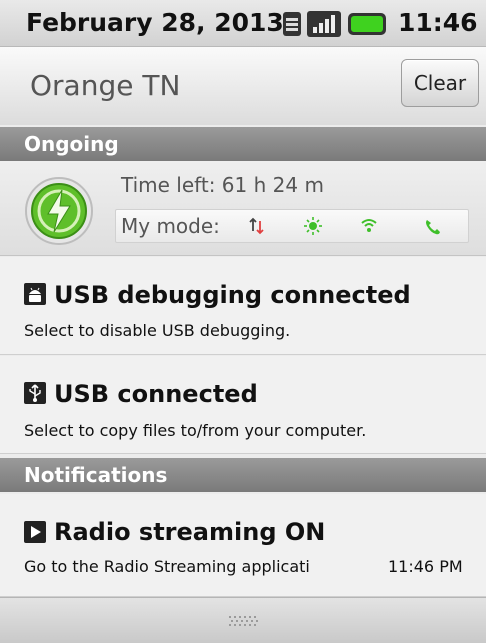  What do you see at coordinates (222, 185) in the screenshot?
I see `time-left: Time left: 61 h 24 m` at bounding box center [222, 185].